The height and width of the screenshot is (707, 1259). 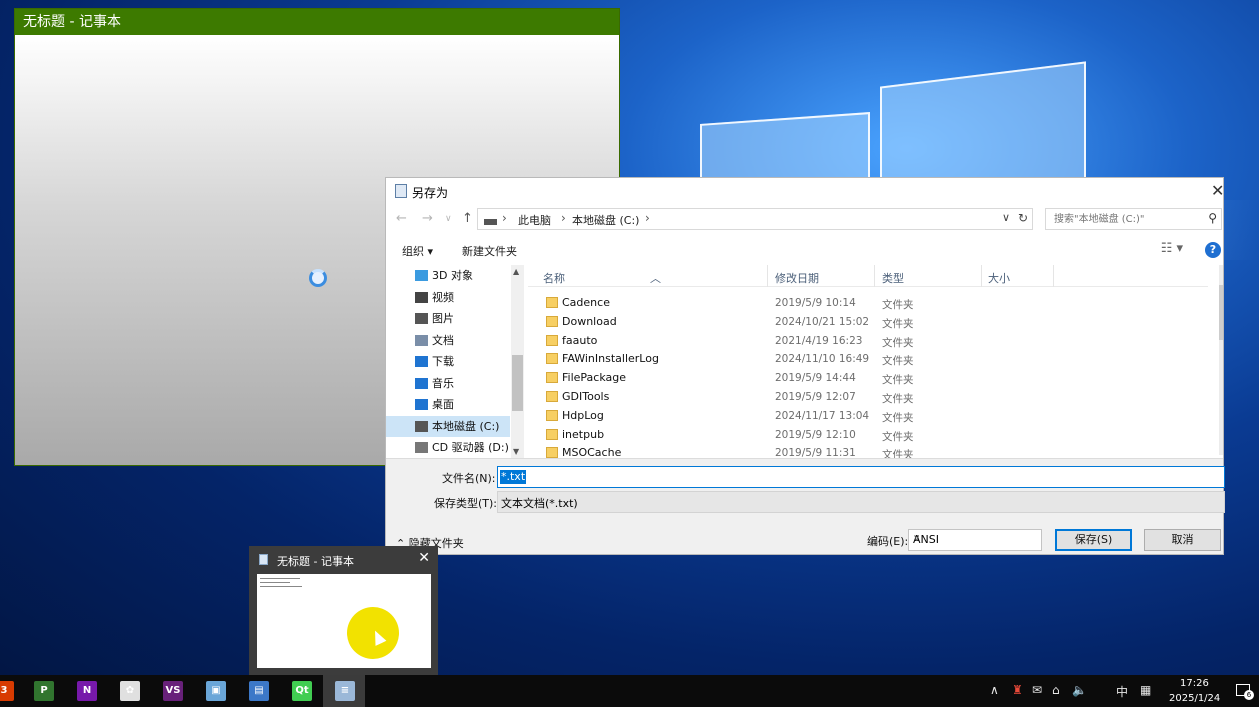 I want to click on chevron-down-icon: ∨, so click(x=917, y=538).